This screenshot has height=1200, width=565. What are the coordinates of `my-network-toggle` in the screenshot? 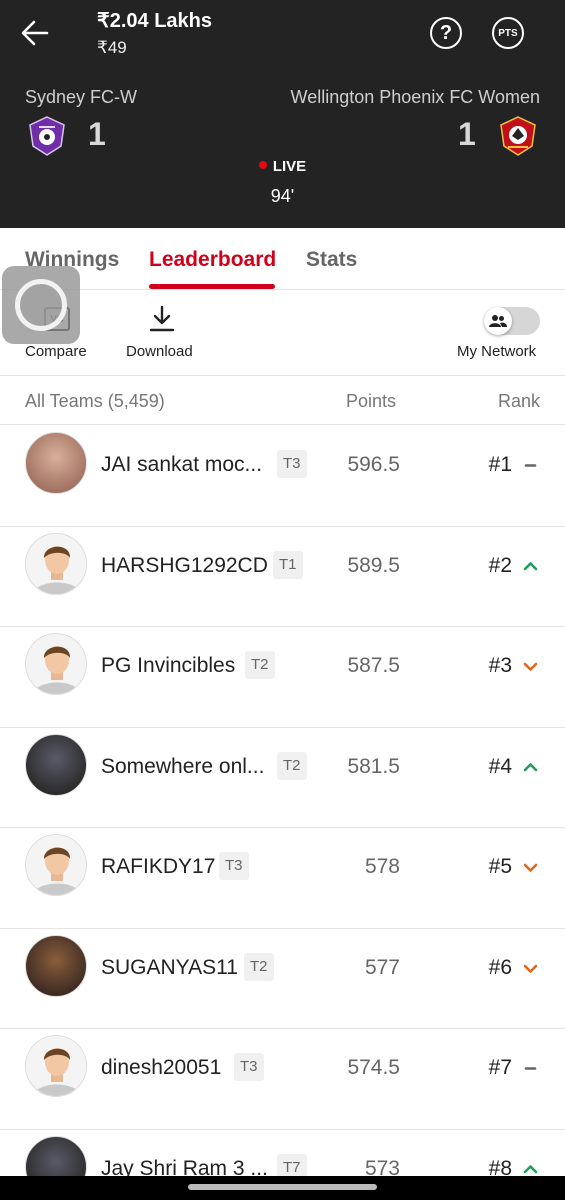 It's located at (512, 321).